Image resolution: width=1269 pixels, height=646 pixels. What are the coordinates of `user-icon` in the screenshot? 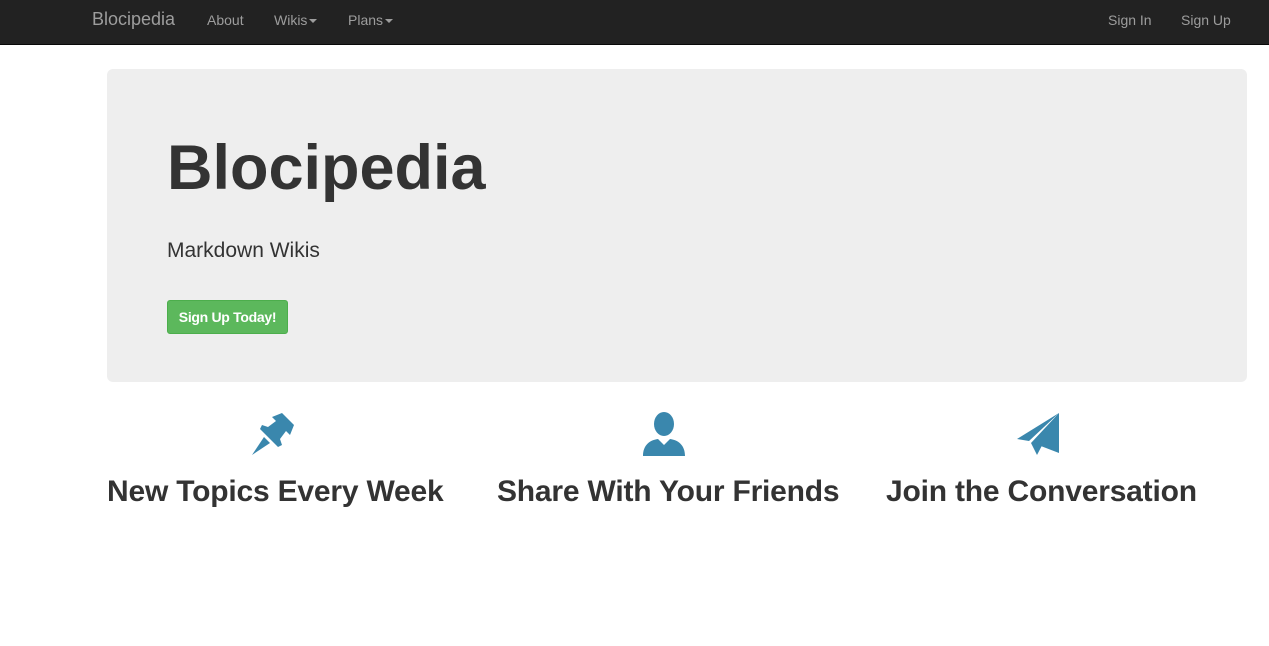 It's located at (664, 434).